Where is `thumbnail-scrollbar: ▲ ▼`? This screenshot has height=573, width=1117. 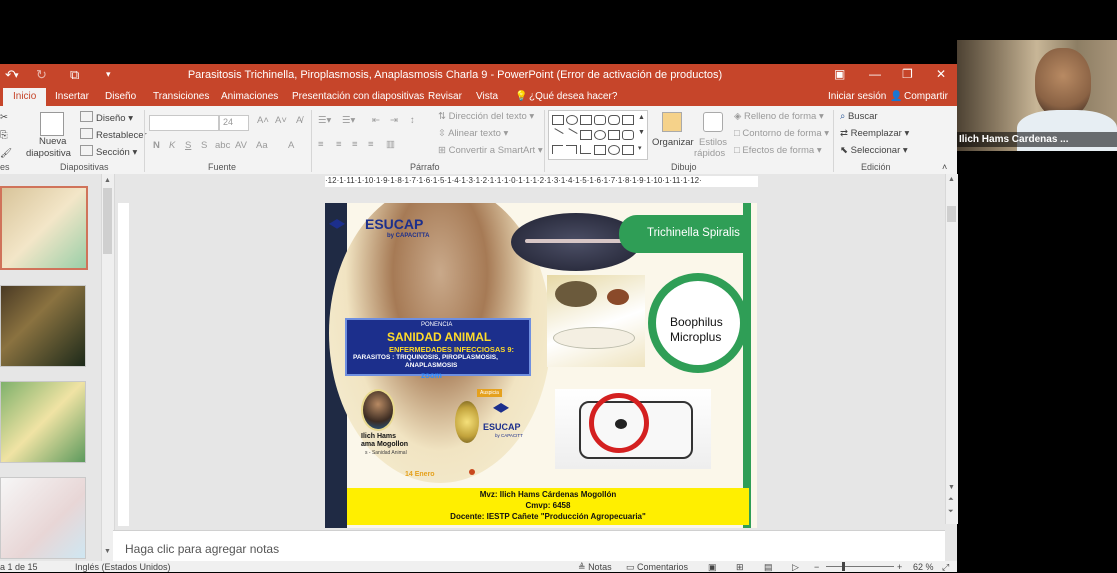 thumbnail-scrollbar: ▲ ▼ is located at coordinates (108, 367).